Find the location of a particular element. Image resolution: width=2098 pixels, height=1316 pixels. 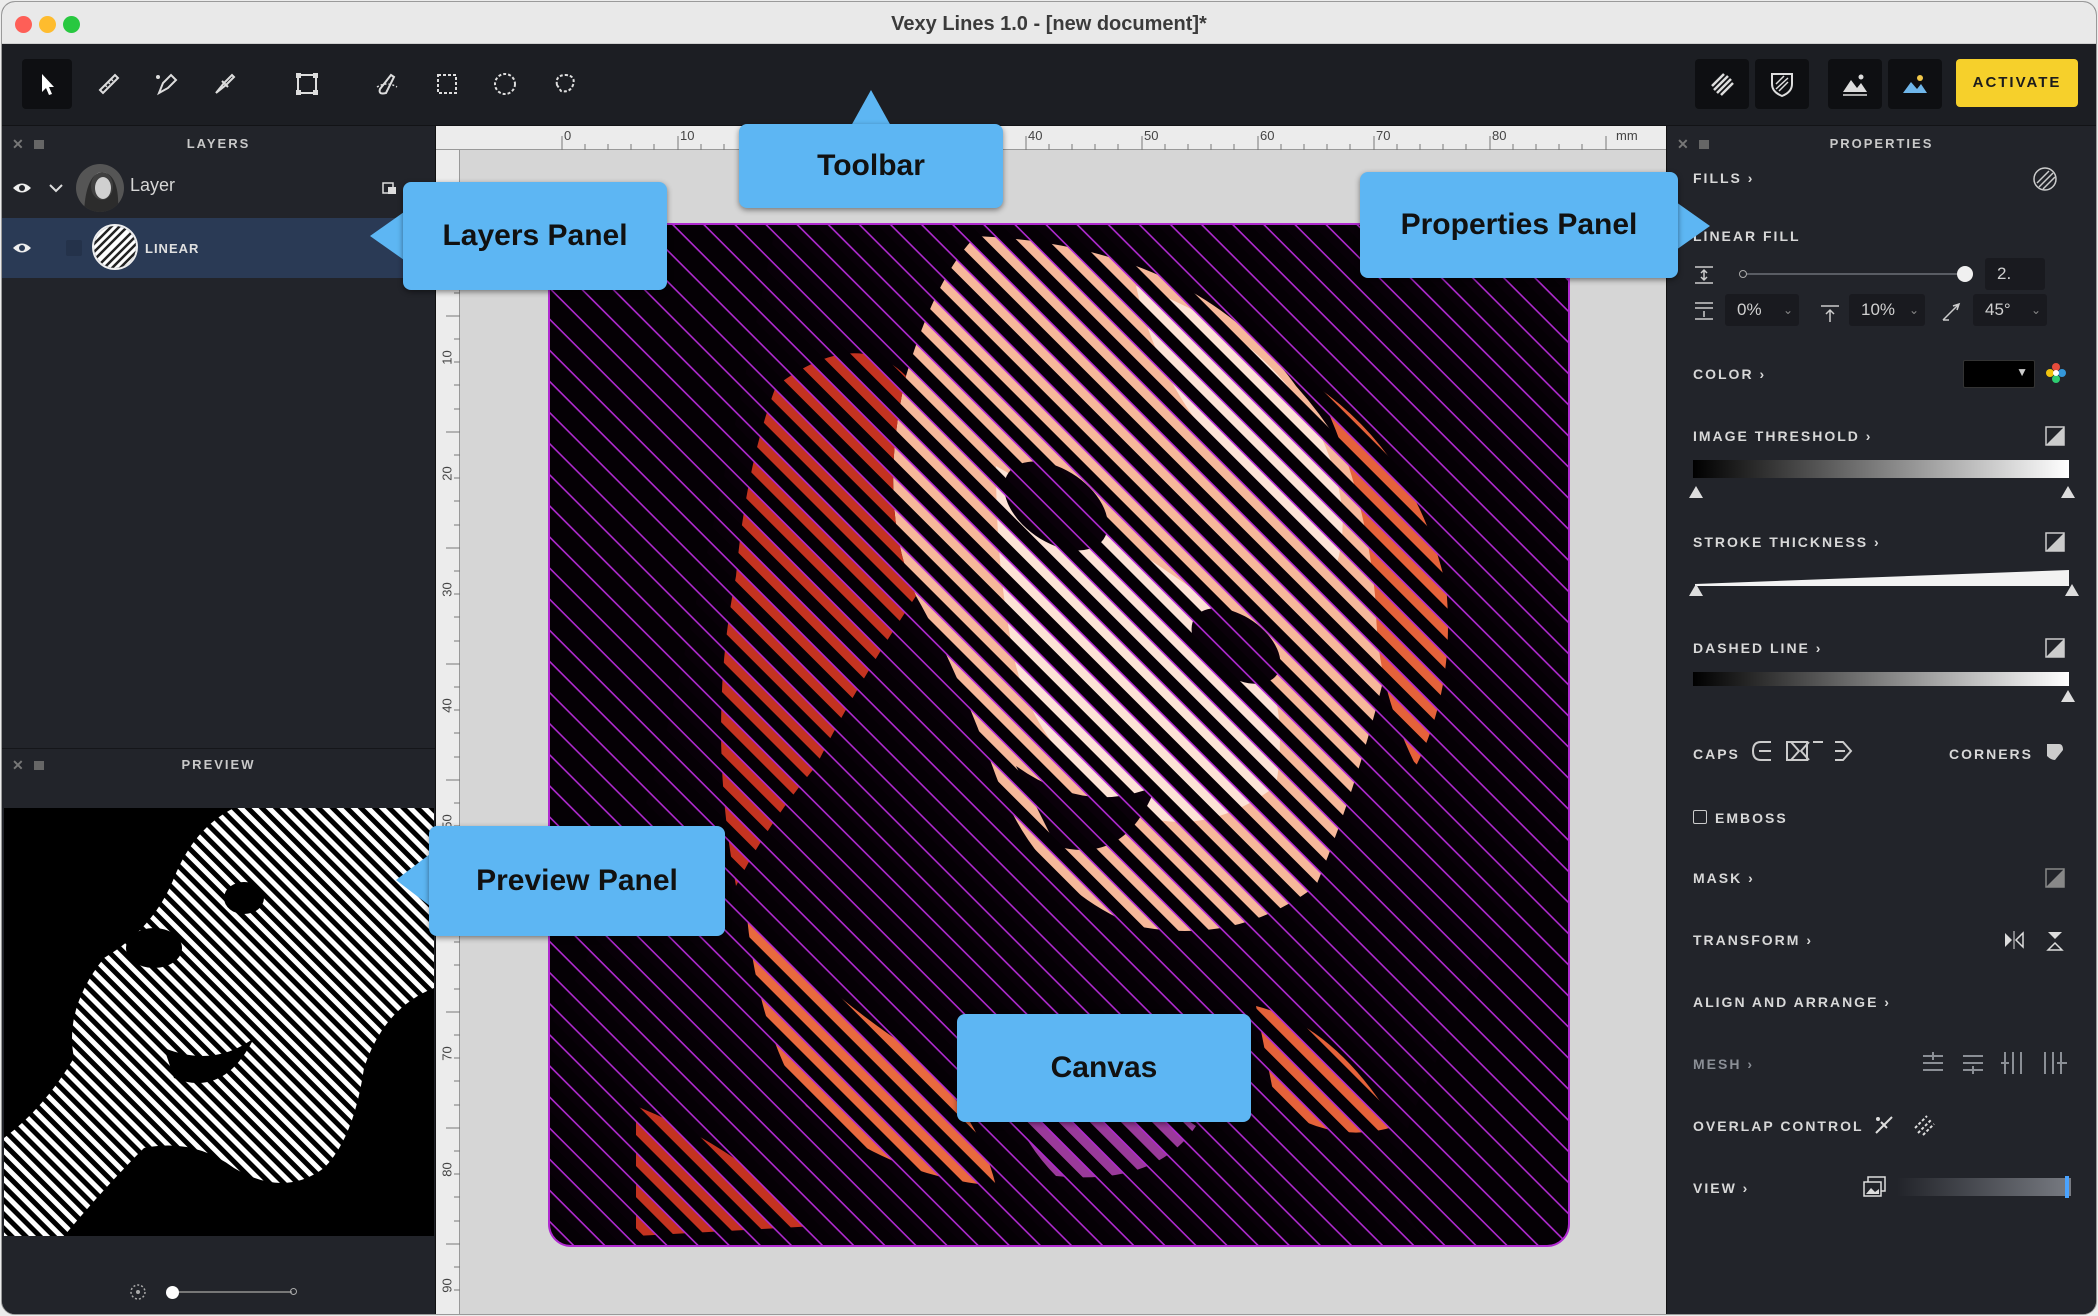

shield-view-button is located at coordinates (1782, 84).